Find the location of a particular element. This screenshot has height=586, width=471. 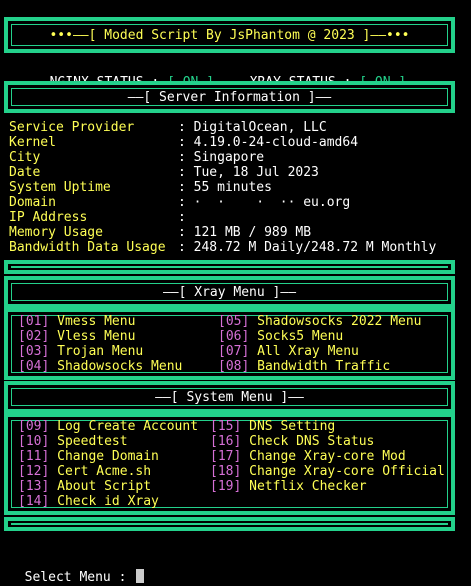

server-info-value: : 4.19.0-24-cloud-amd64 is located at coordinates (268, 142).